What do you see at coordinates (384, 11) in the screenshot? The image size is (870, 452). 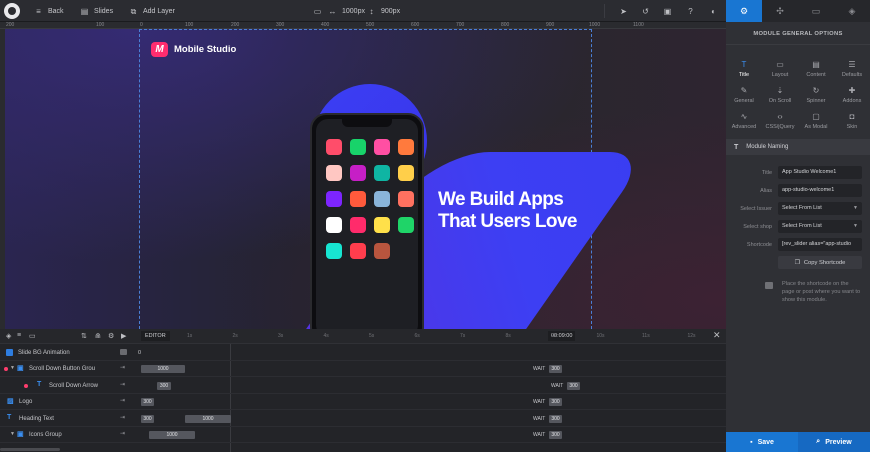 I see `height-setting: ↕ 900px` at bounding box center [384, 11].